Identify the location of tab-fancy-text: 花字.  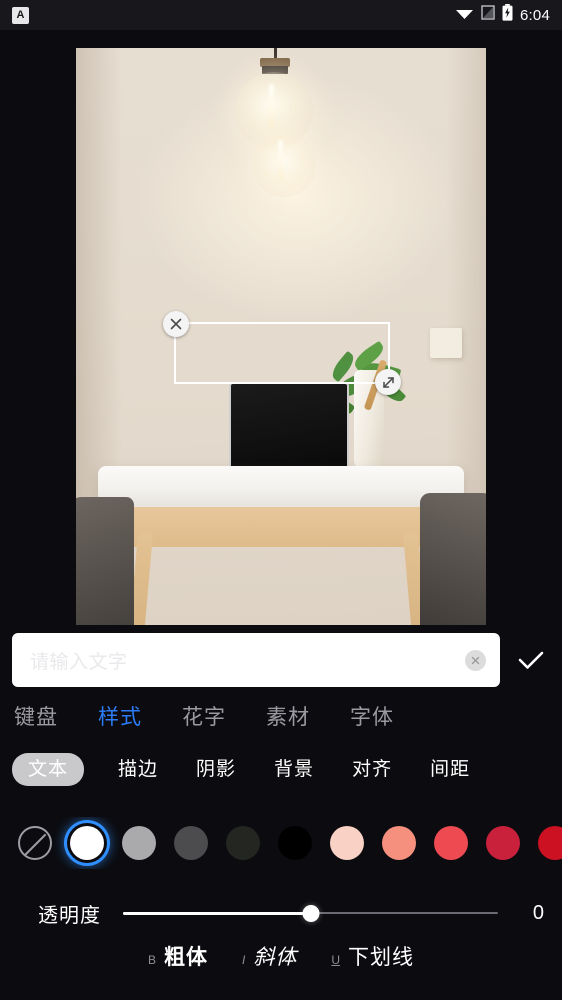
(204, 717).